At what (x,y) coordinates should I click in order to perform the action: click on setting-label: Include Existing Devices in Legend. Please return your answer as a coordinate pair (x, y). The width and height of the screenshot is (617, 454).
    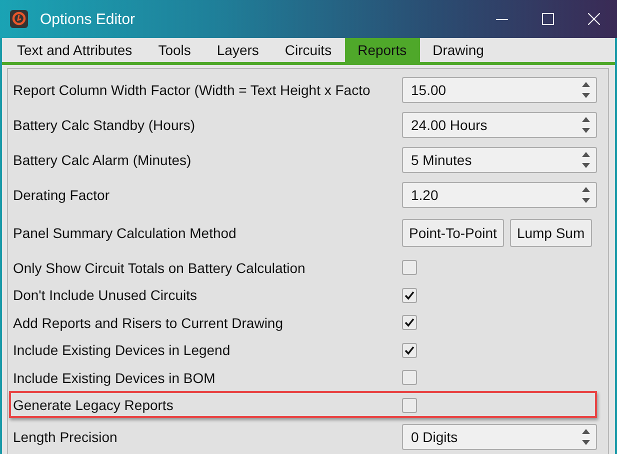
    Looking at the image, I should click on (122, 350).